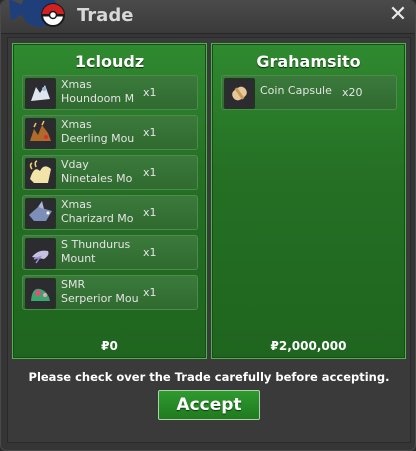 The image size is (416, 451). I want to click on coin-capsule-icon, so click(239, 93).